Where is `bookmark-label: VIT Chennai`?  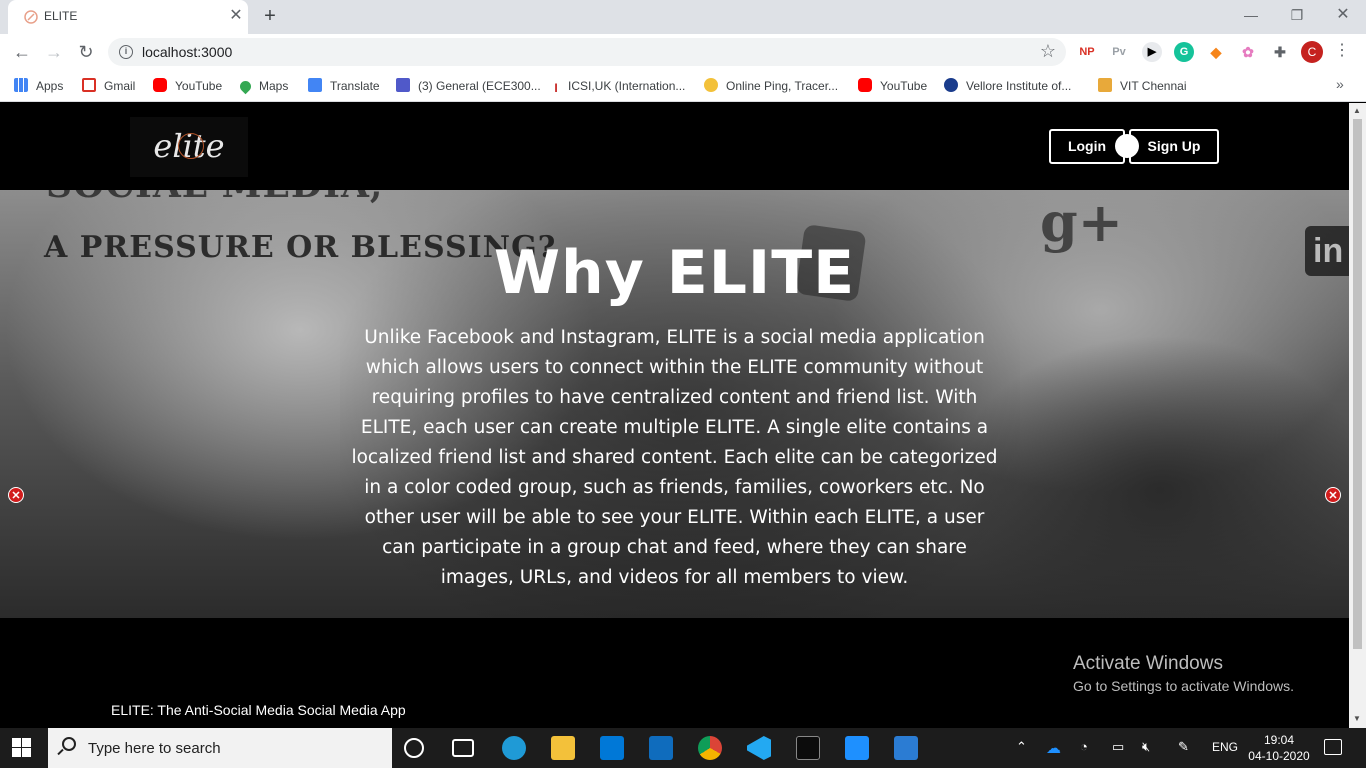
bookmark-label: VIT Chennai is located at coordinates (1153, 86).